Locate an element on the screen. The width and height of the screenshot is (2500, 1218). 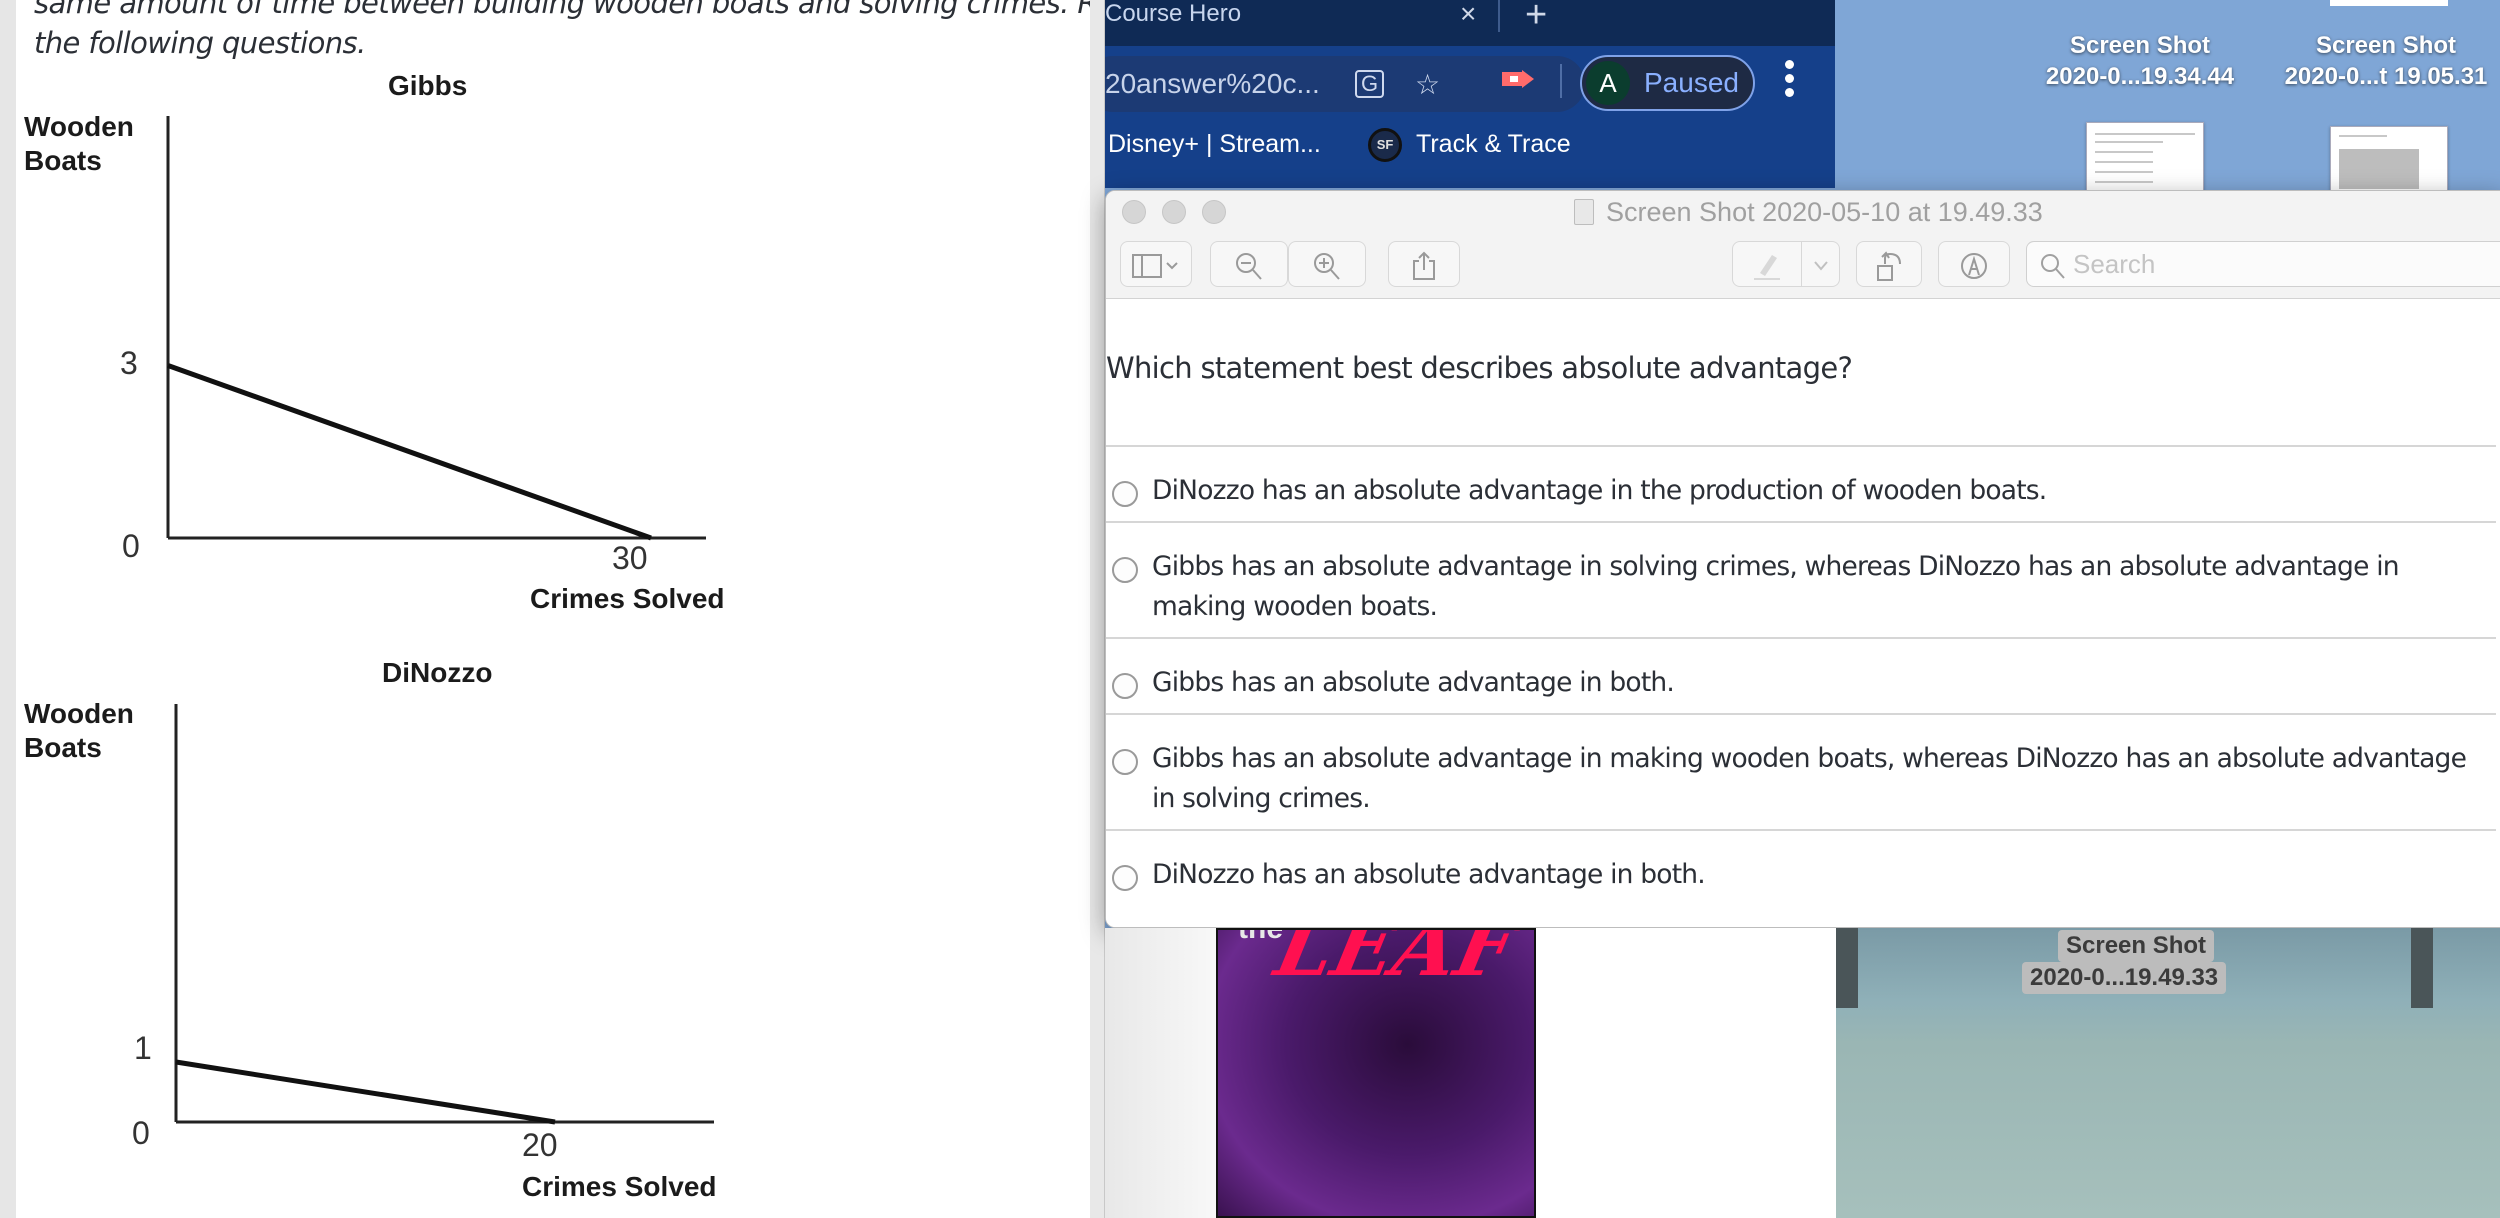
tab-separator is located at coordinates (1499, 16).